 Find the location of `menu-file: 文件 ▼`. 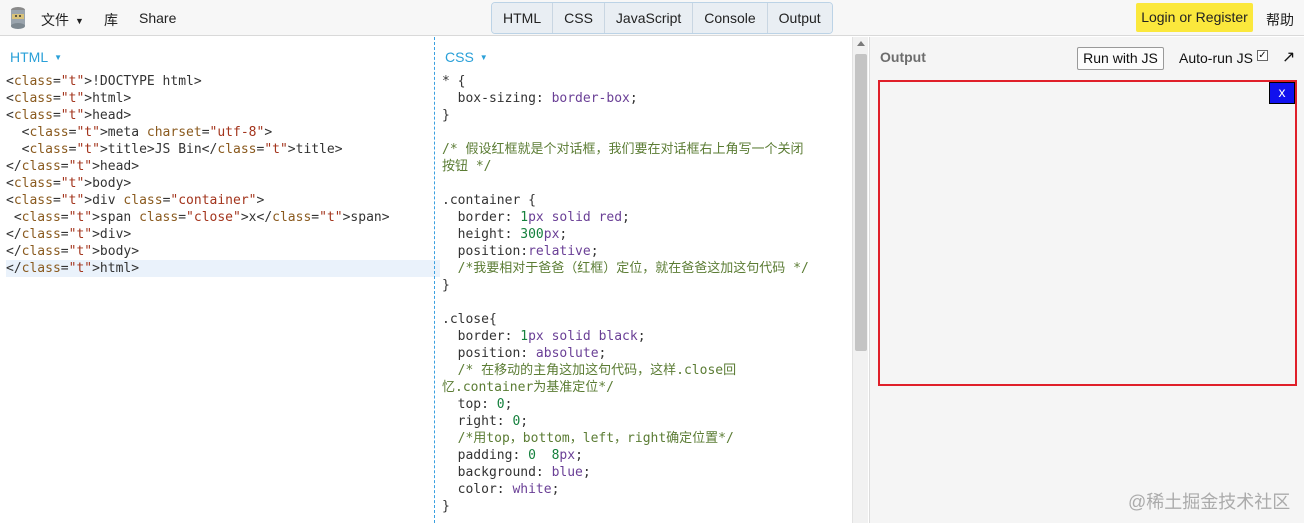

menu-file: 文件 ▼ is located at coordinates (62, 20).